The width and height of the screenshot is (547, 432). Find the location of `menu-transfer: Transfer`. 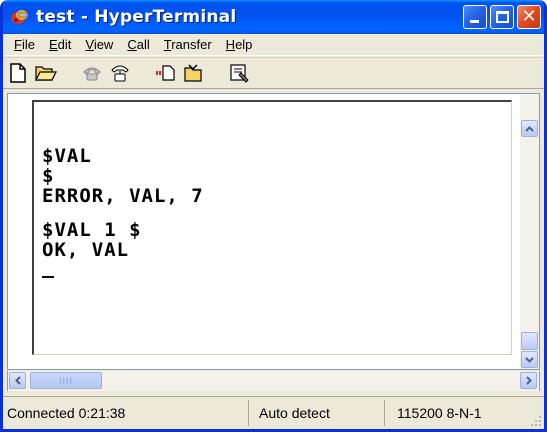

menu-transfer: Transfer is located at coordinates (188, 45).